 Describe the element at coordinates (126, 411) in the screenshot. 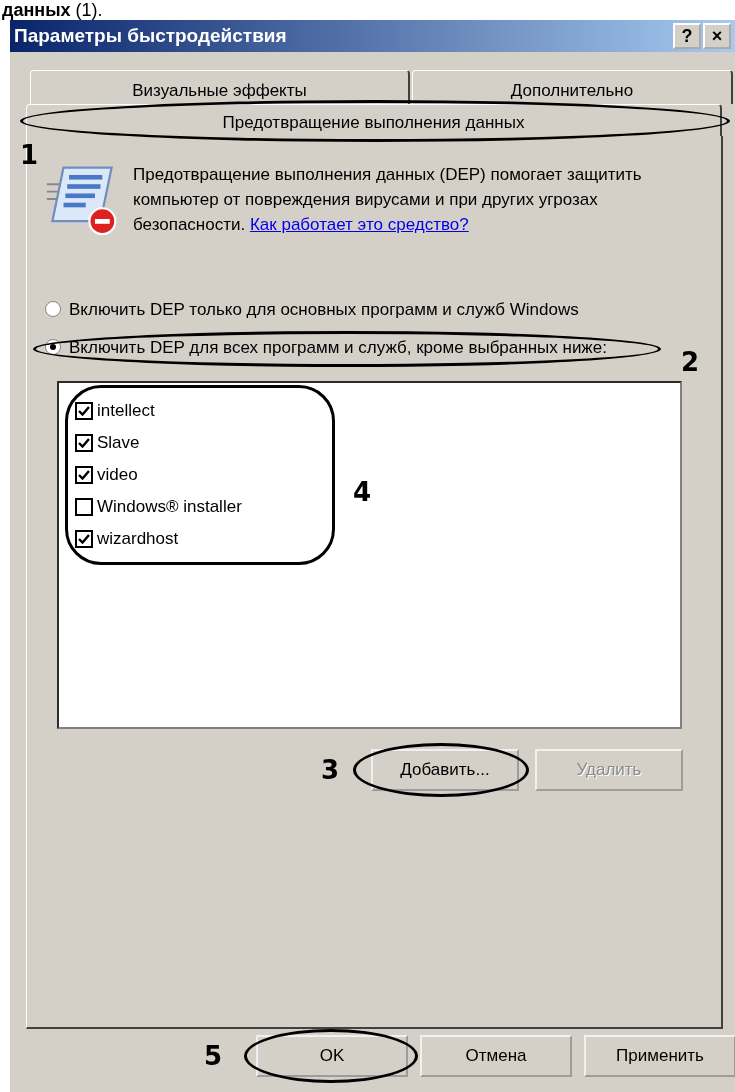

I see `program-name: intellect` at that location.